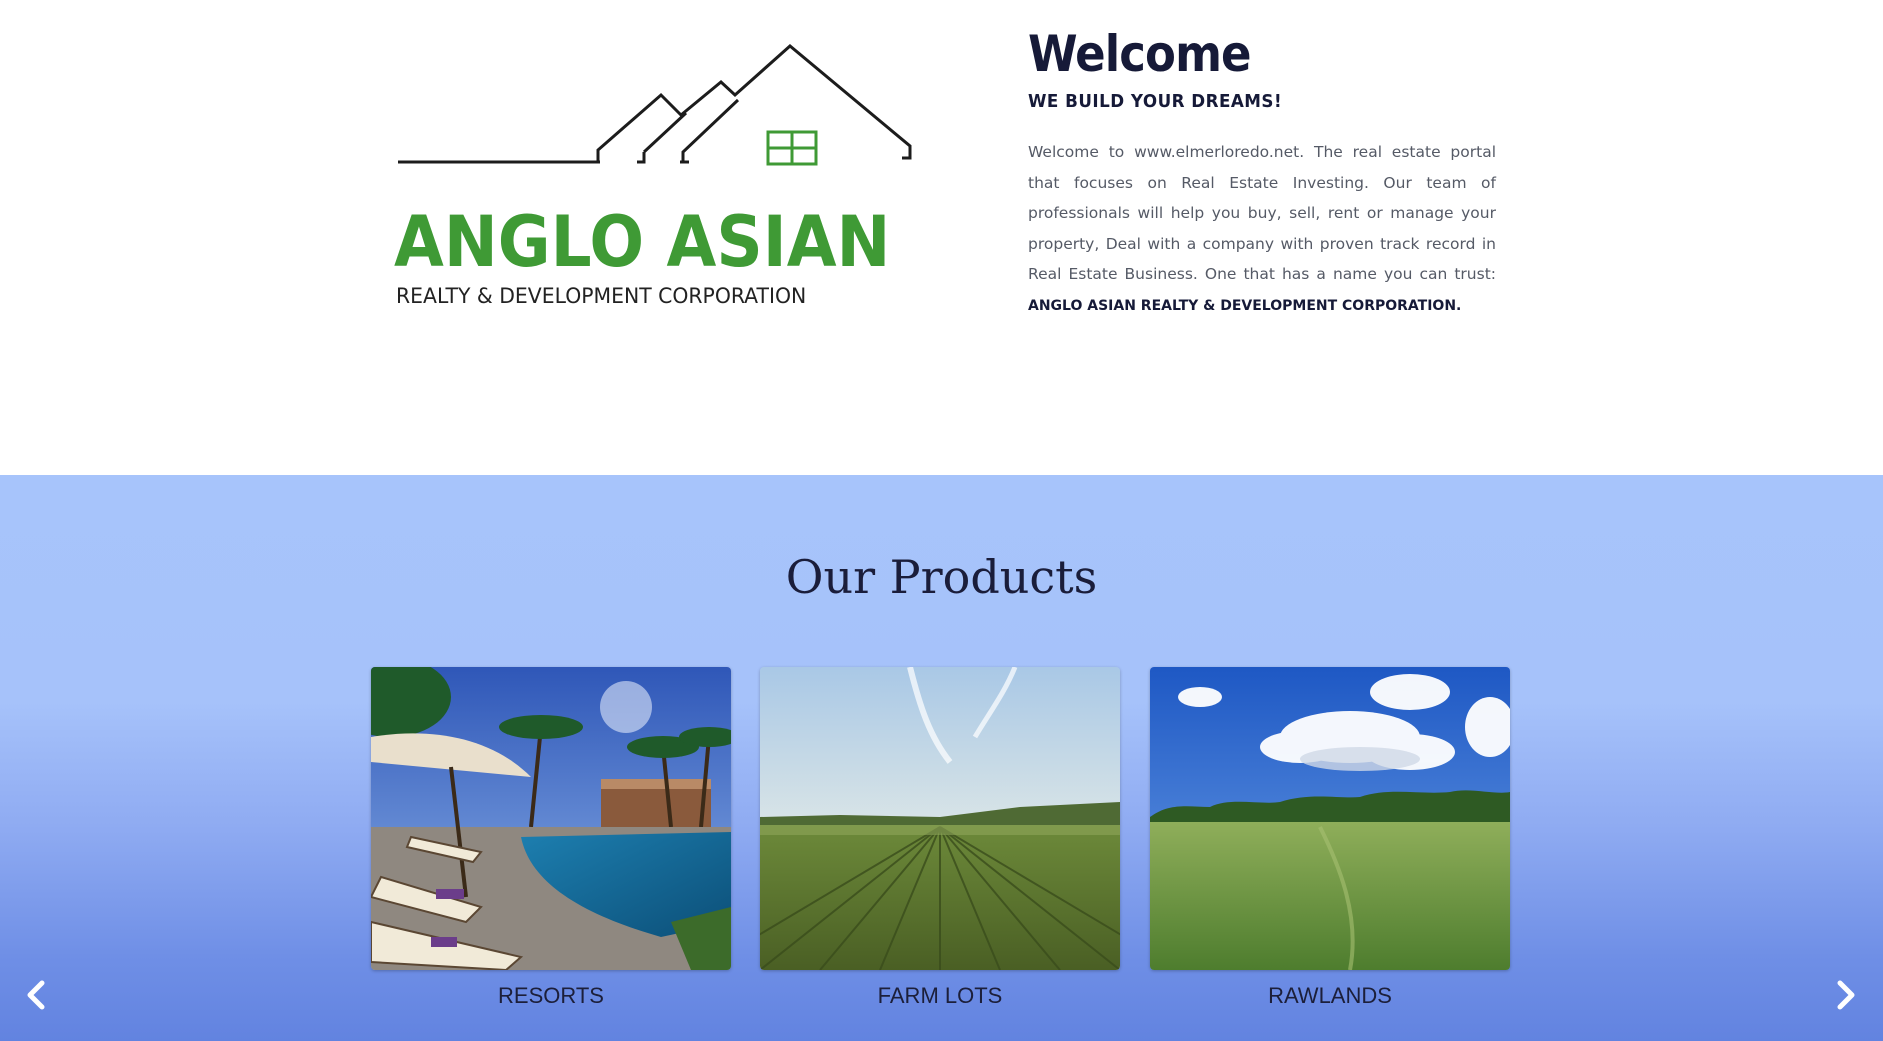 This screenshot has width=1883, height=1041. Describe the element at coordinates (1140, 54) in the screenshot. I see `welcome-title: Welcome` at that location.